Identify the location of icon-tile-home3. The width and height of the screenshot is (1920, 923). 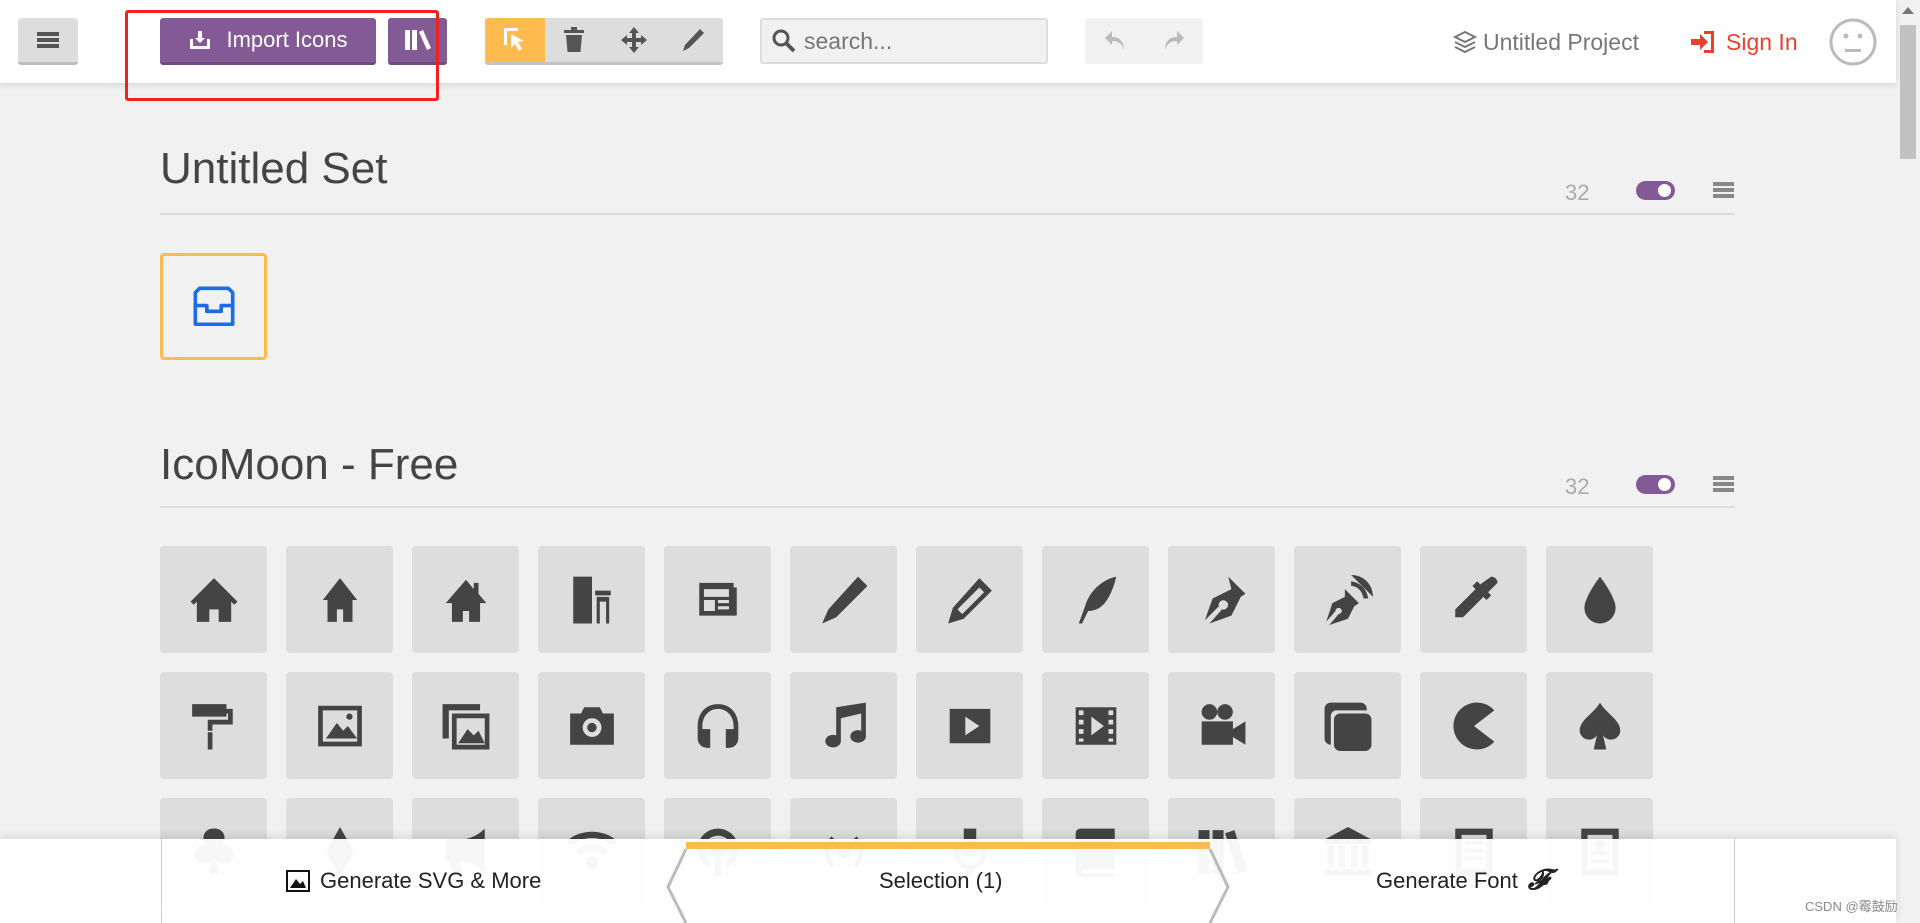
(465, 599).